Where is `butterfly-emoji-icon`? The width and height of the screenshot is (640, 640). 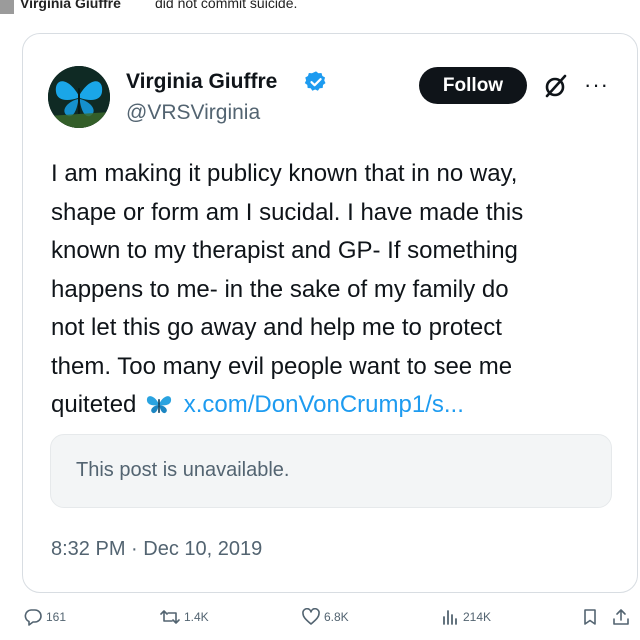 butterfly-emoji-icon is located at coordinates (159, 405).